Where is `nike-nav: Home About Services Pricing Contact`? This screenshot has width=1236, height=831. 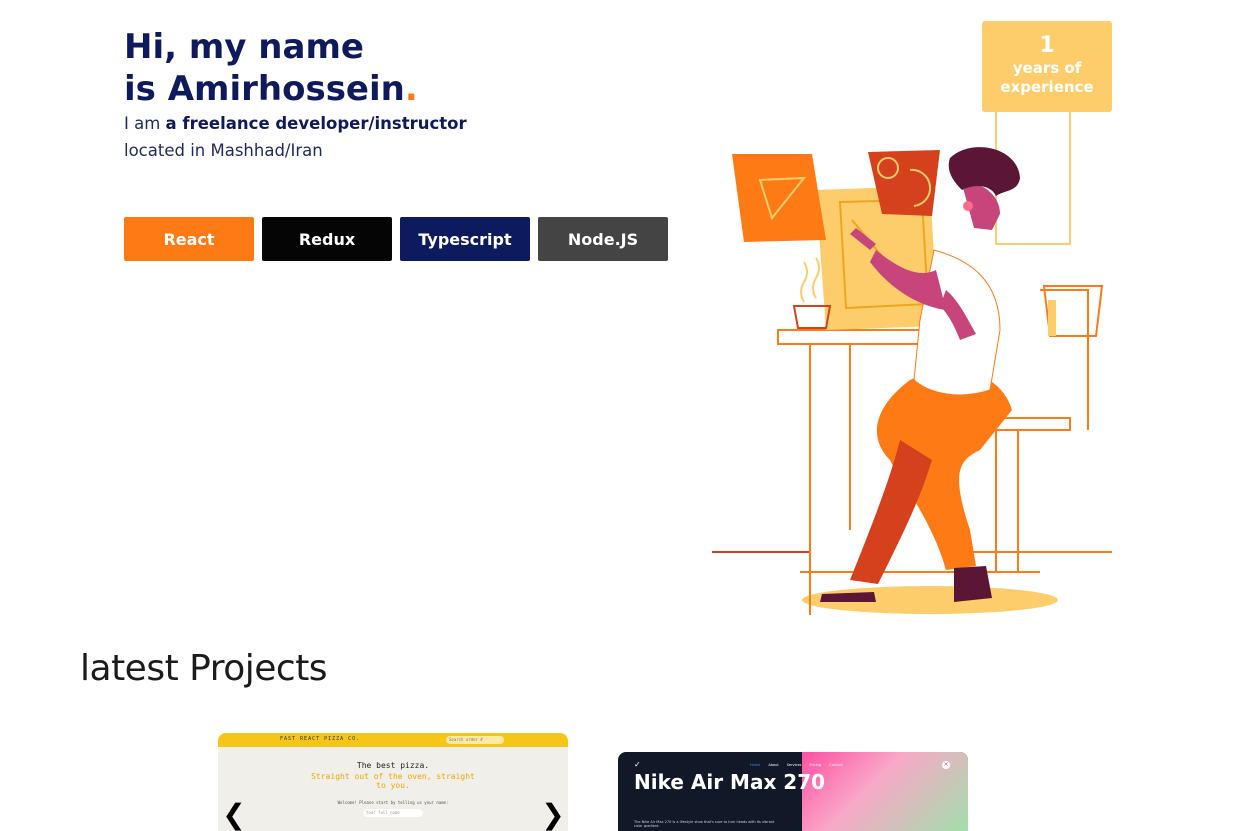 nike-nav: Home About Services Pricing Contact is located at coordinates (796, 765).